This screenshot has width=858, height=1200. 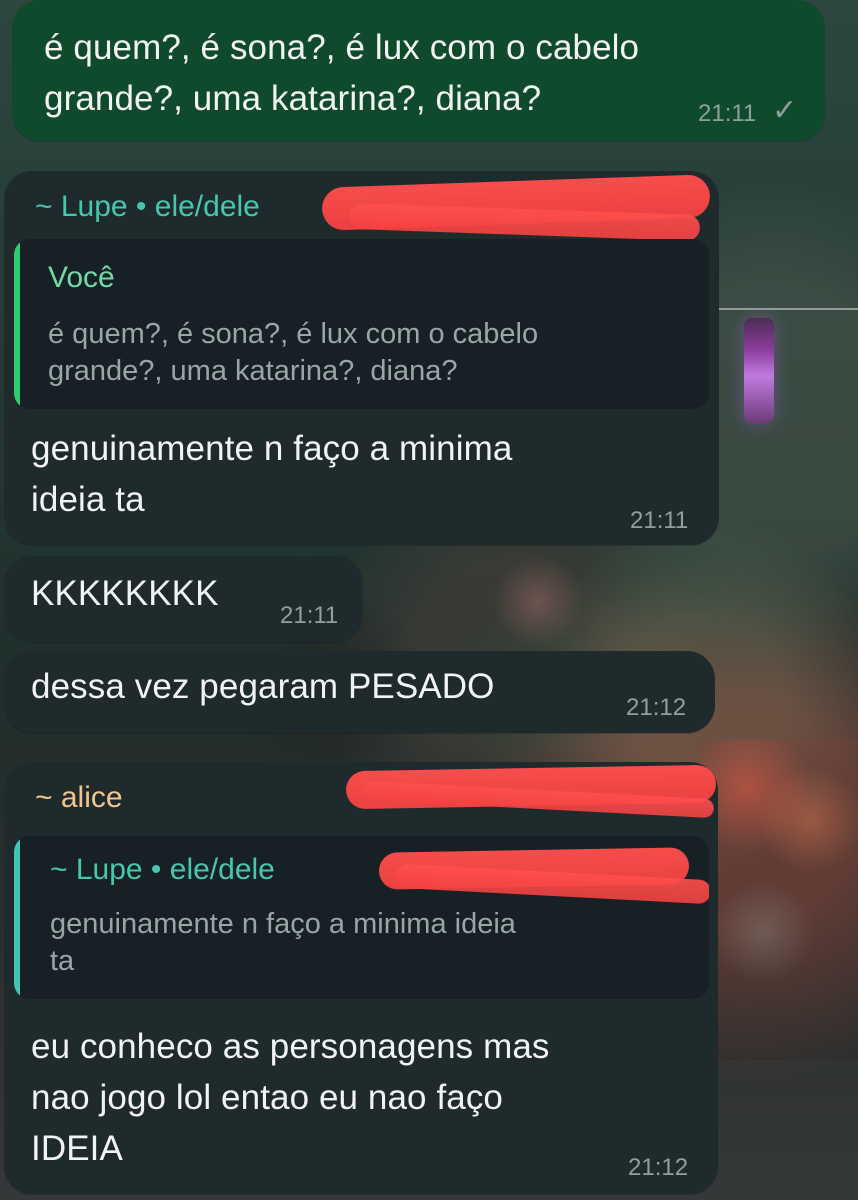 I want to click on message-text: genuinamente n faço a minima ideia ta, so click(x=272, y=474).